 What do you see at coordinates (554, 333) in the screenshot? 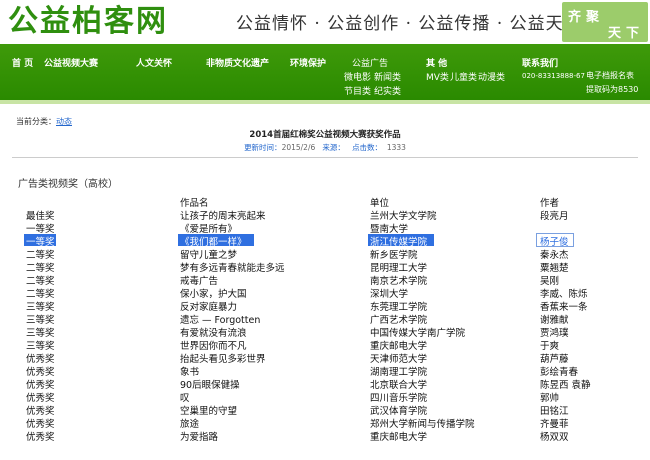
I see `author-cell: 贾鸿璞` at bounding box center [554, 333].